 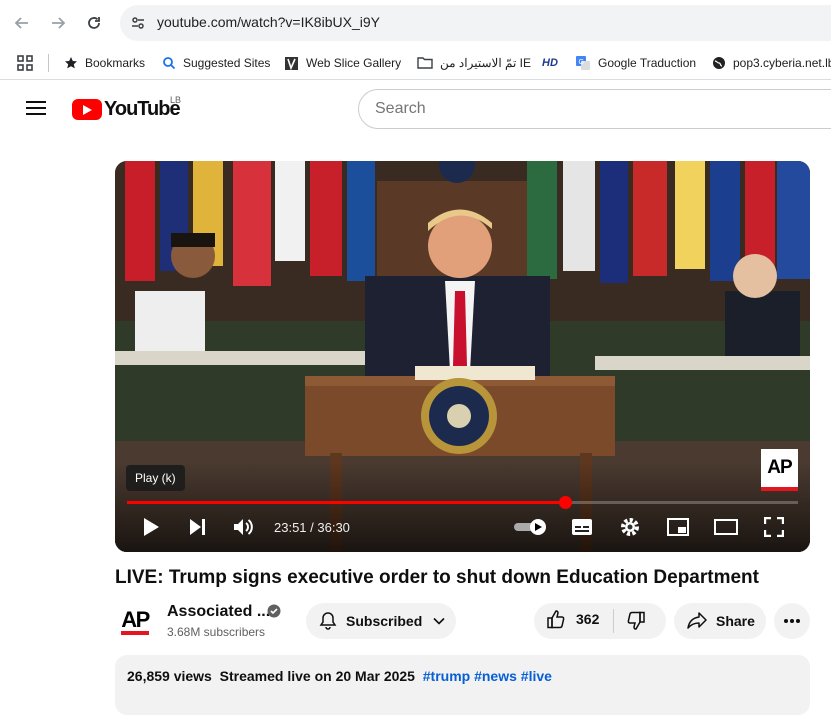 I want to click on youtube-play-logo-icon, so click(x=87, y=109).